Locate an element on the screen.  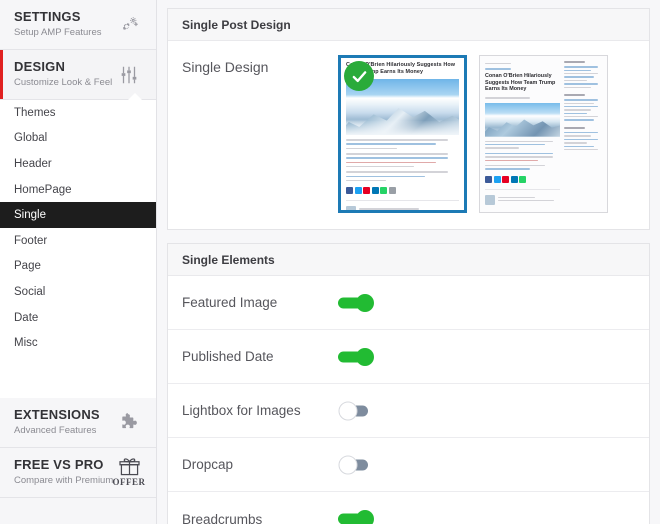
sidebar-group-extensions: EXTENSIONS Advanced Features is located at coordinates (78, 422).